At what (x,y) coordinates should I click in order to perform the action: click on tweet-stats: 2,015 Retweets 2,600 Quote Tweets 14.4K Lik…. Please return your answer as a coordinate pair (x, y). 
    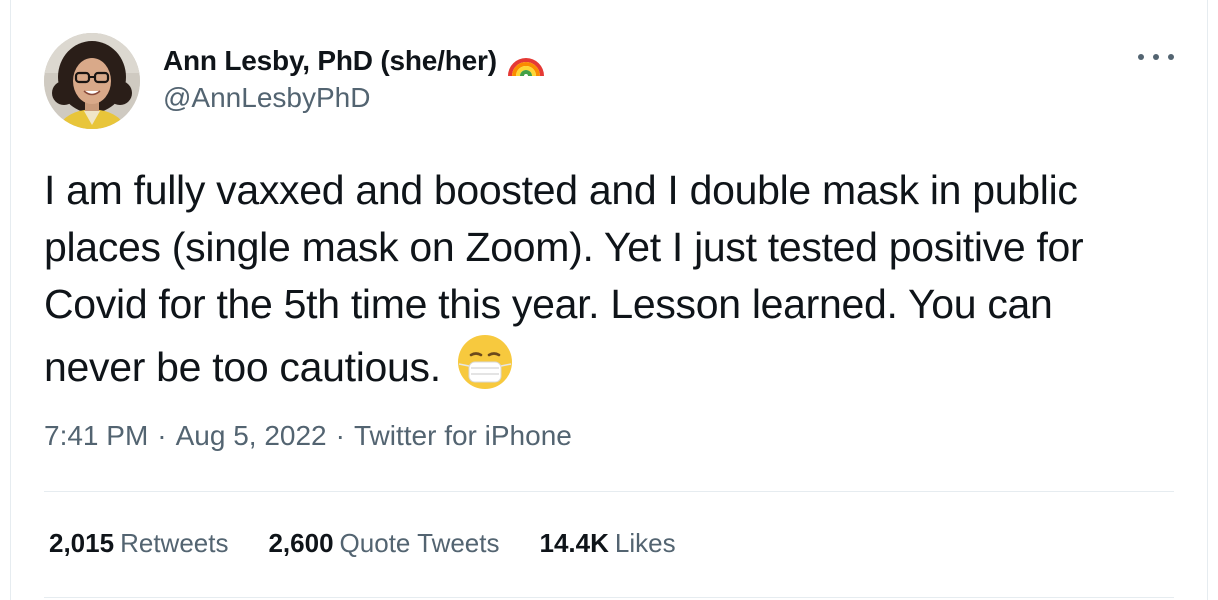
    Looking at the image, I should click on (382, 543).